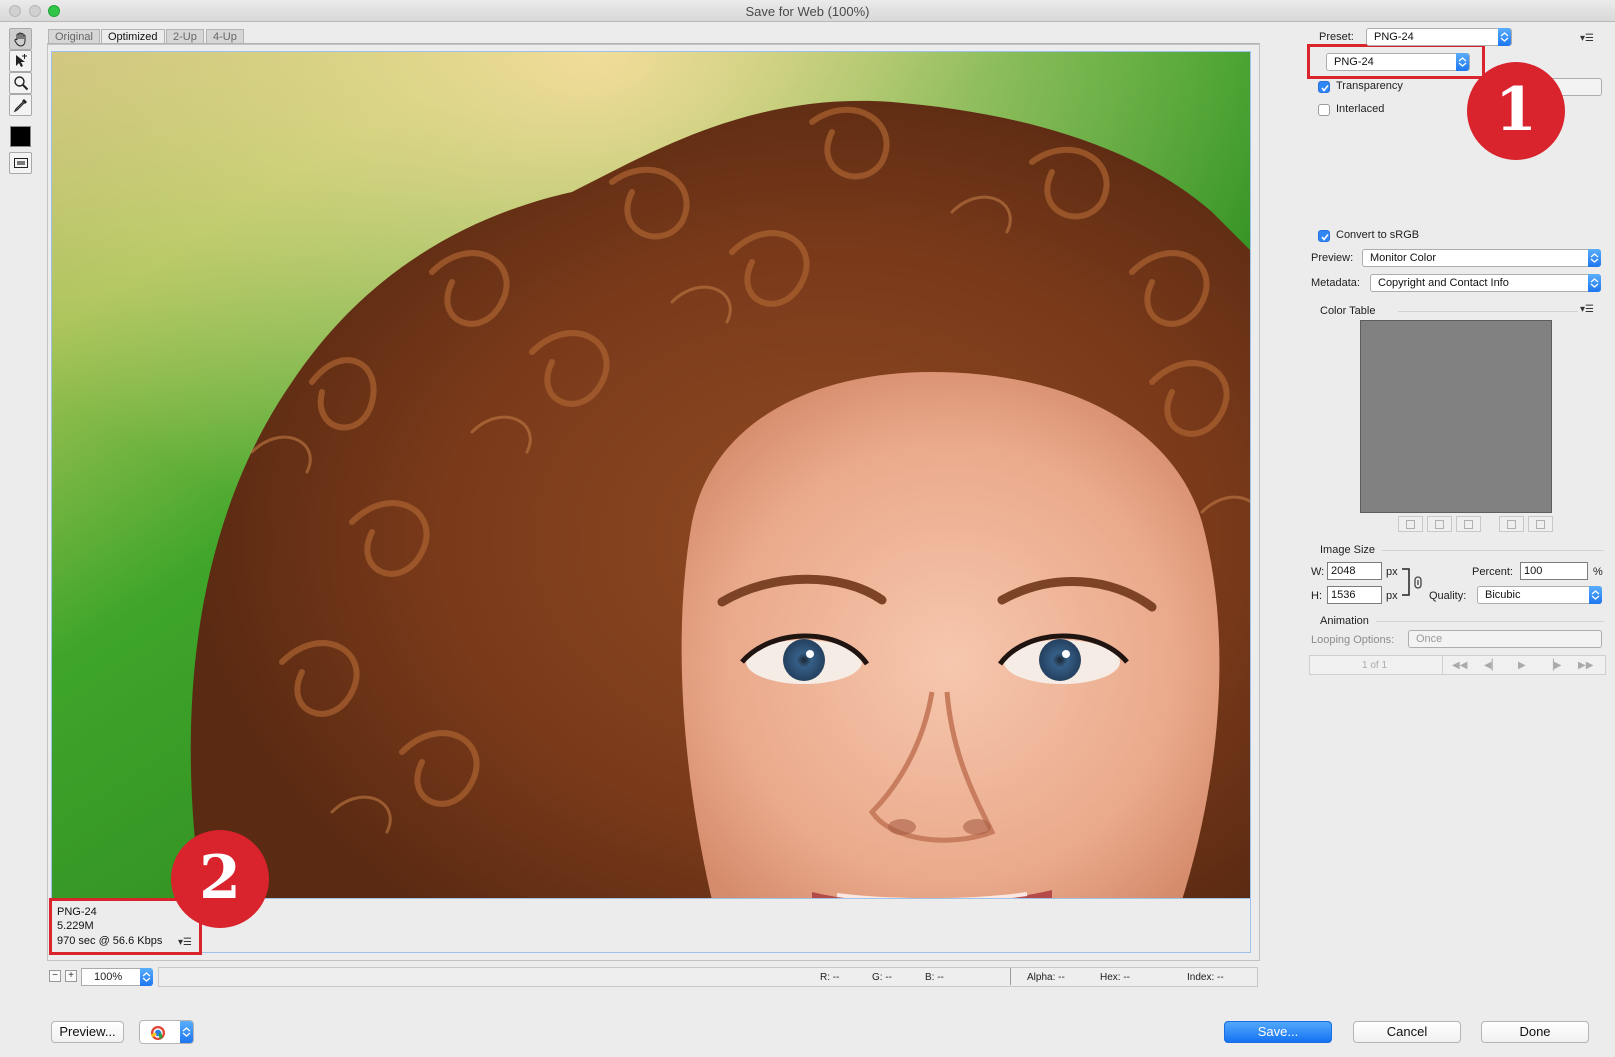 The height and width of the screenshot is (1057, 1615). I want to click on zoom-out-button: −, so click(55, 976).